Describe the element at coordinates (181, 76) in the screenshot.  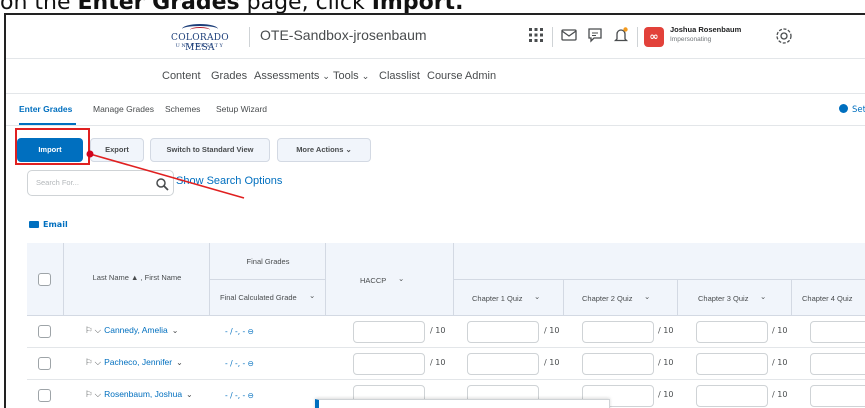
I see `nav-content: Content` at that location.